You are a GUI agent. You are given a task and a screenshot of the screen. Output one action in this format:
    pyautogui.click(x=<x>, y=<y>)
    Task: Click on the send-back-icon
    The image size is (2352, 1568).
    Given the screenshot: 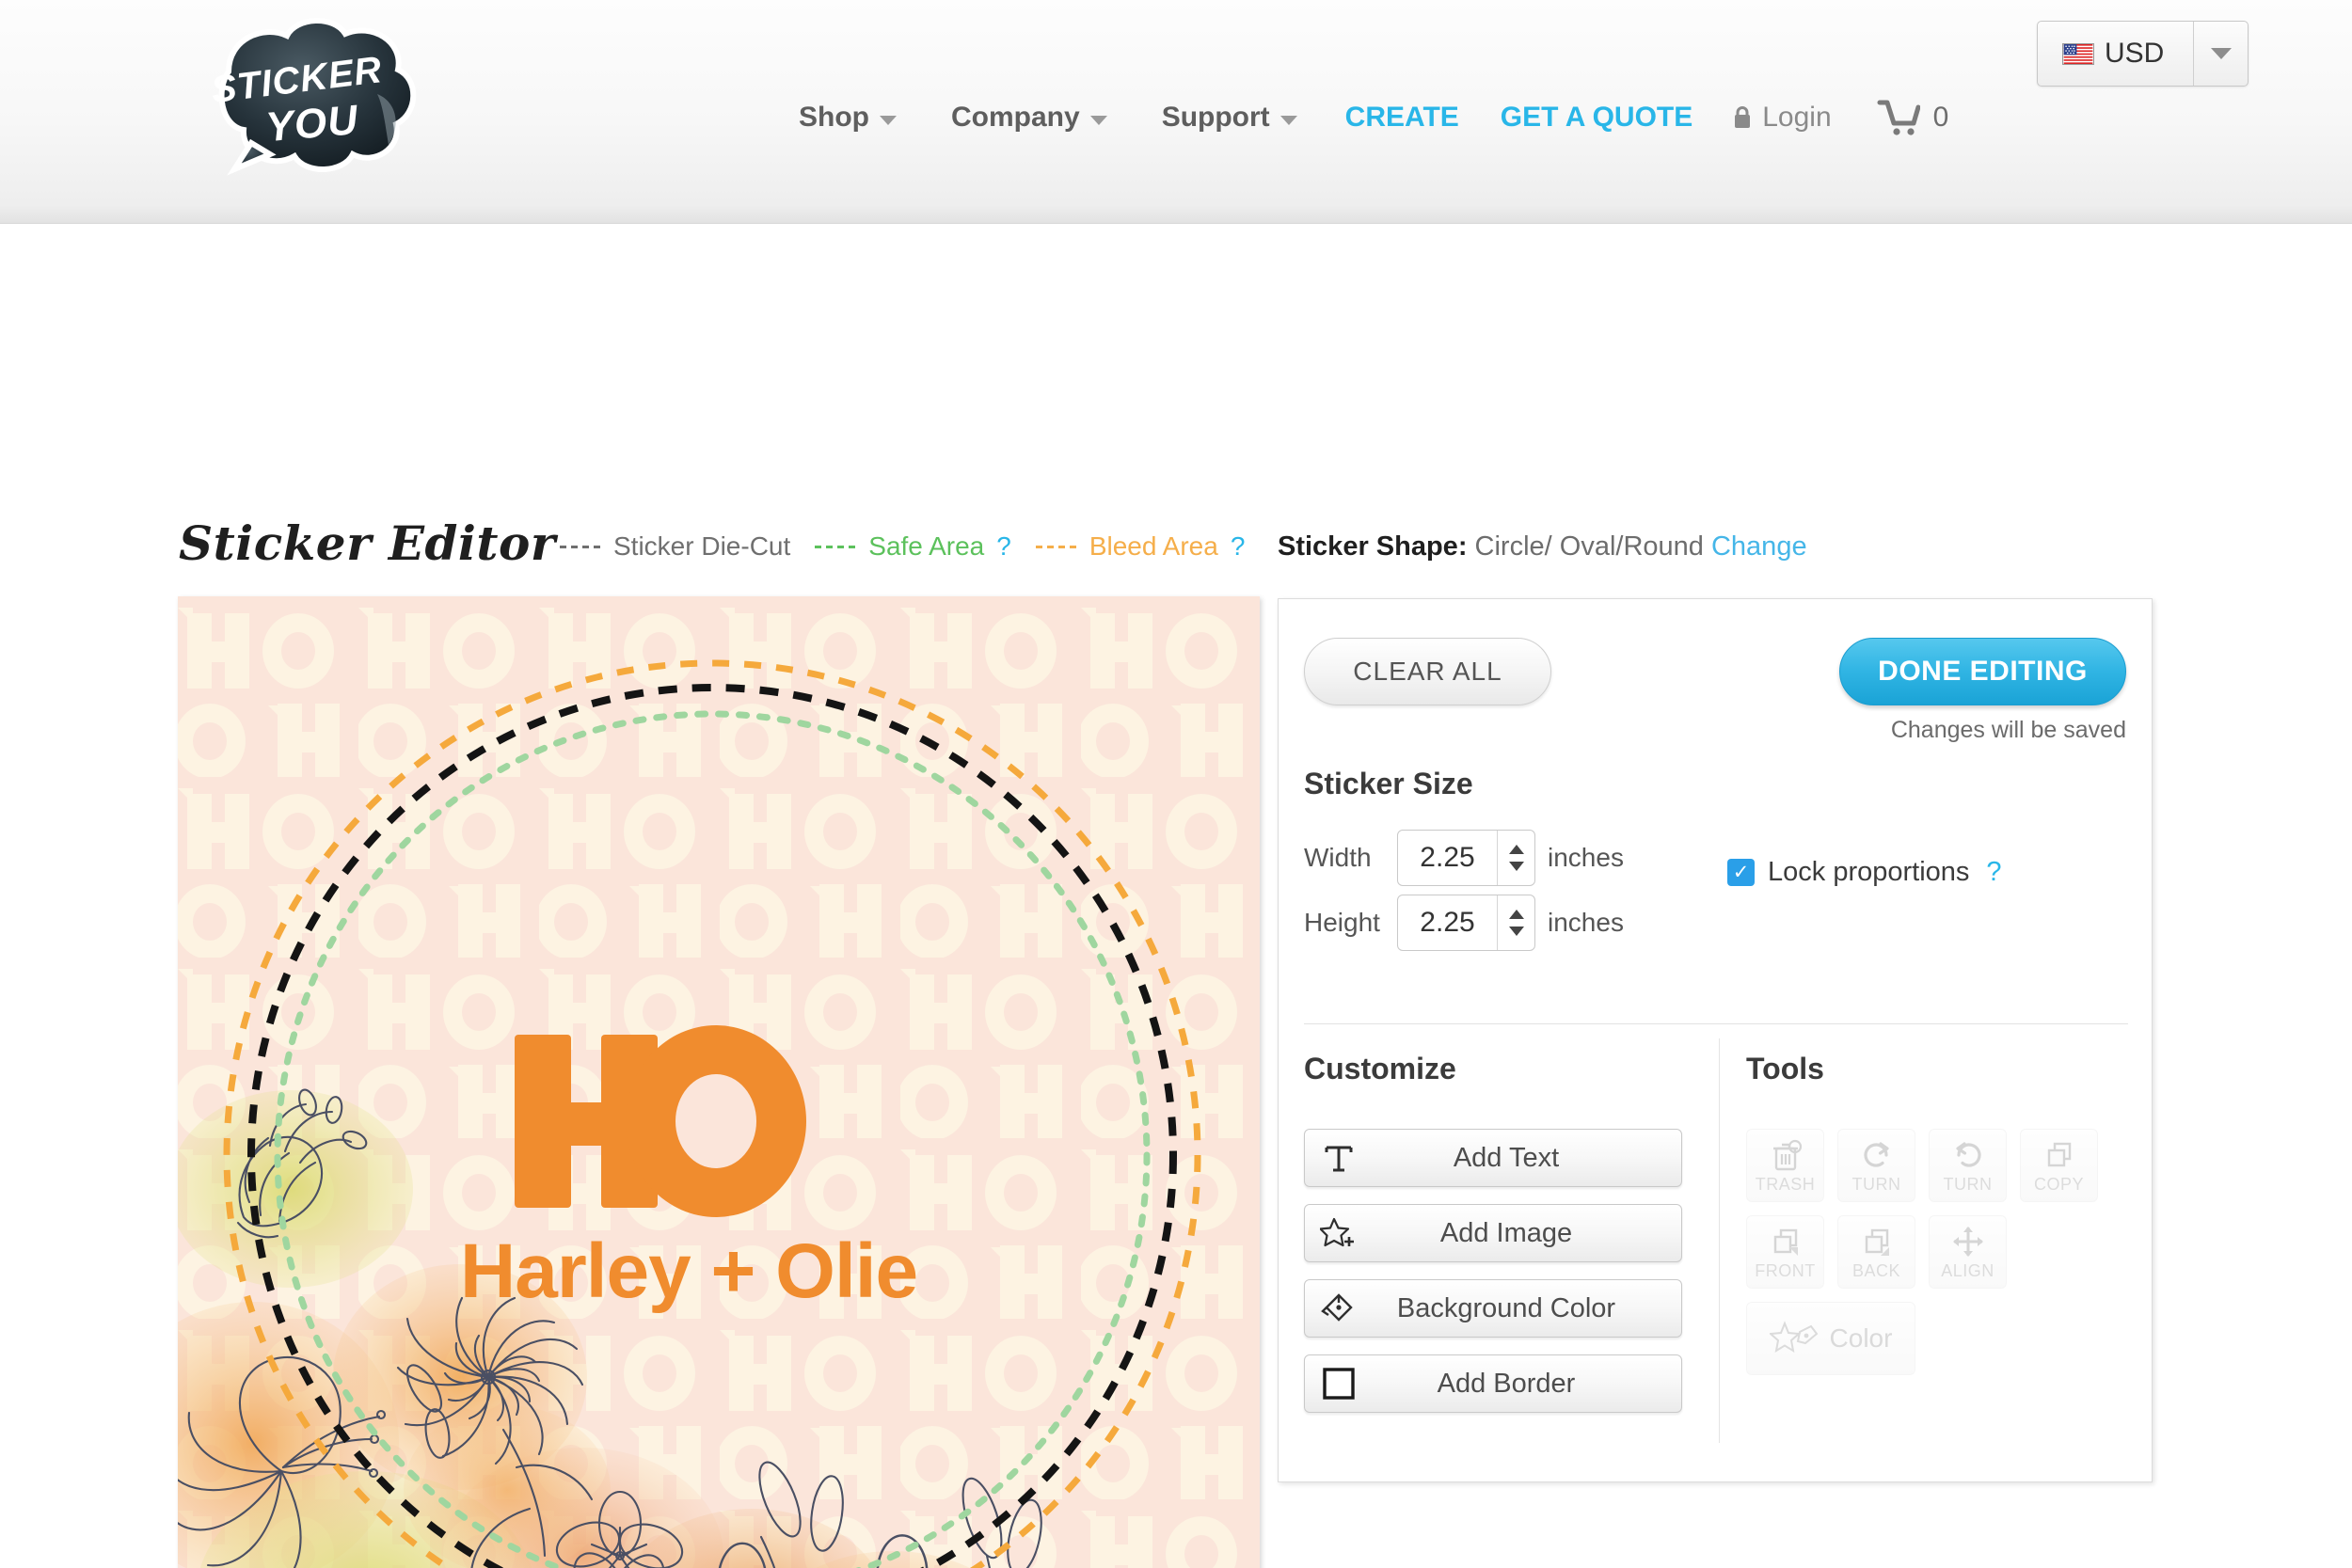 What is the action you would take?
    pyautogui.click(x=1877, y=1242)
    